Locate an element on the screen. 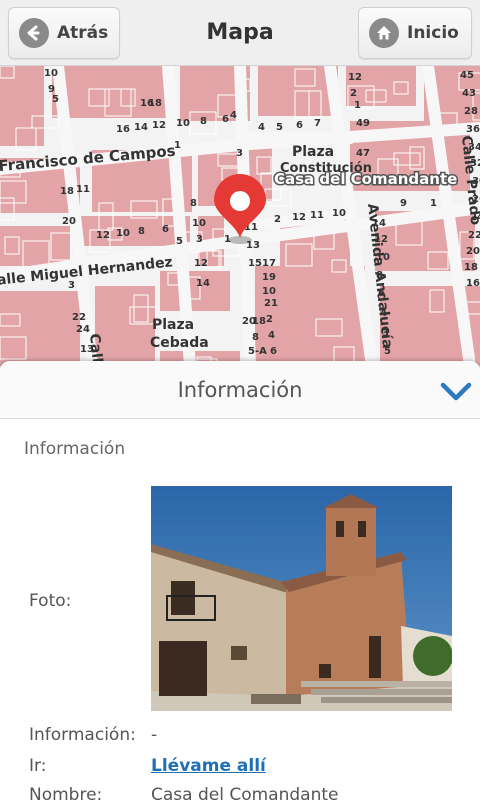 The width and height of the screenshot is (480, 800). back-button-label: Atrás is located at coordinates (83, 33).